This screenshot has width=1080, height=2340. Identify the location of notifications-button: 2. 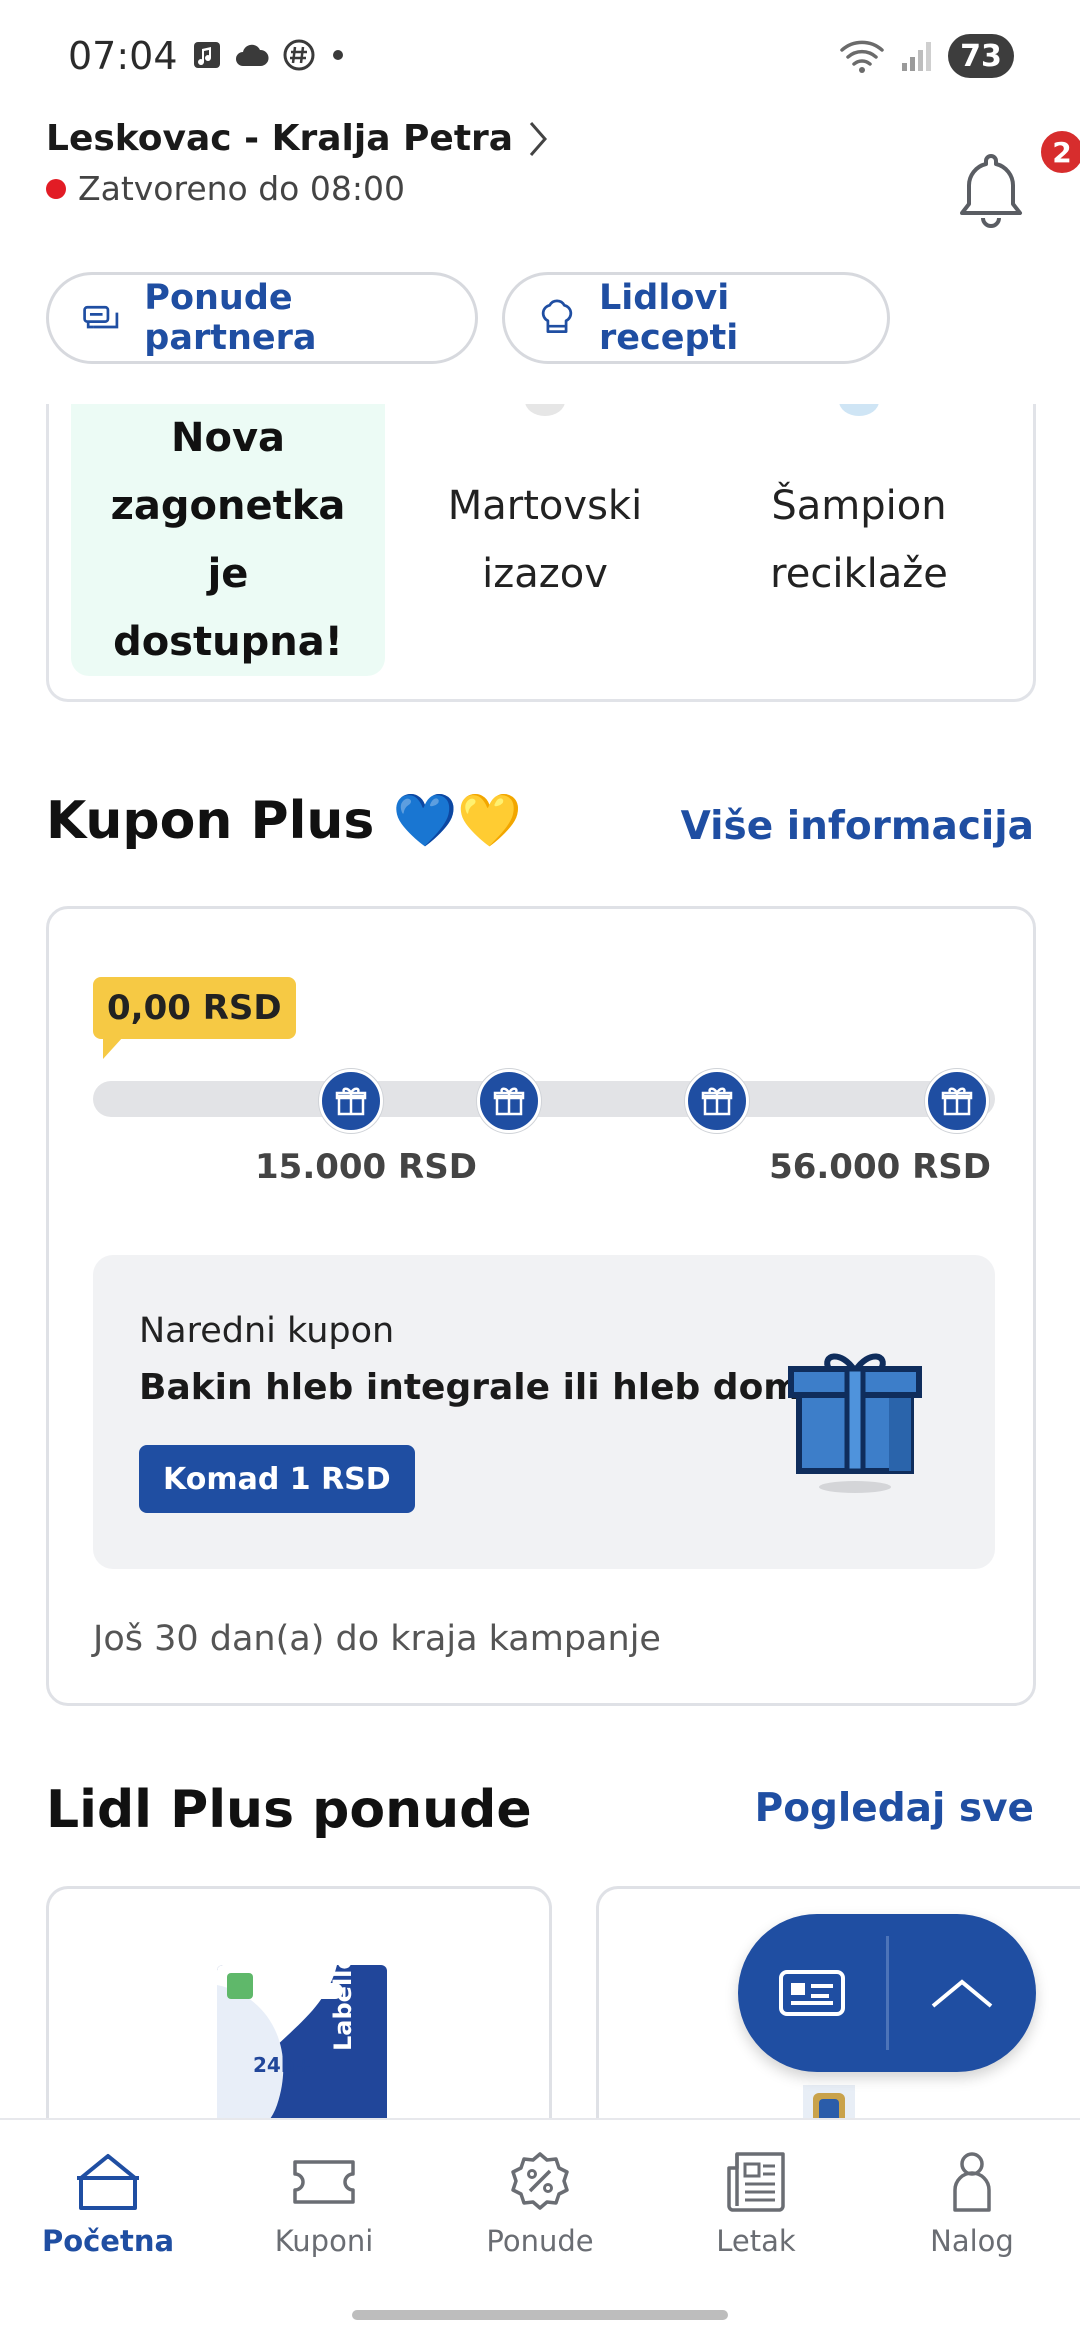
(1013, 183).